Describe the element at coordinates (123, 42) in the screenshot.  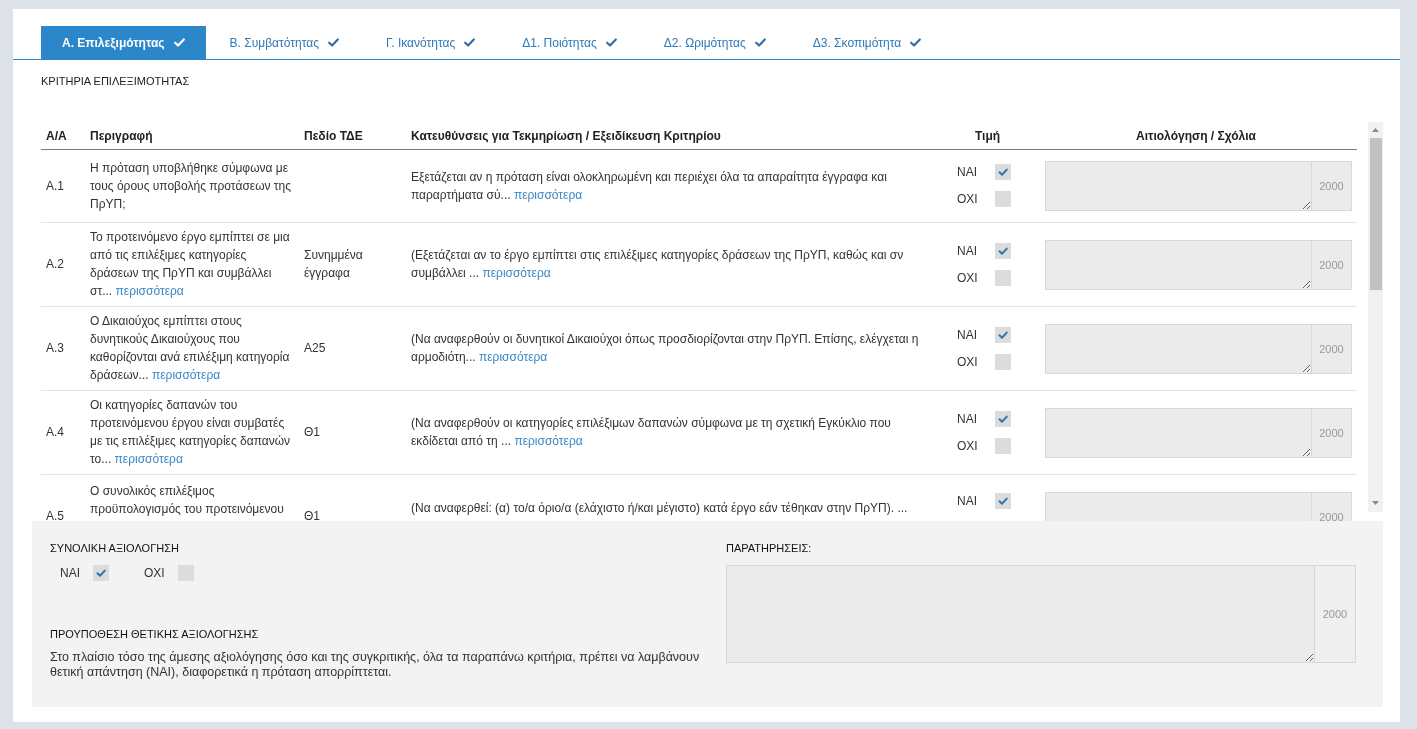
I see `tab: Α. Επιλεξιμότητας` at that location.